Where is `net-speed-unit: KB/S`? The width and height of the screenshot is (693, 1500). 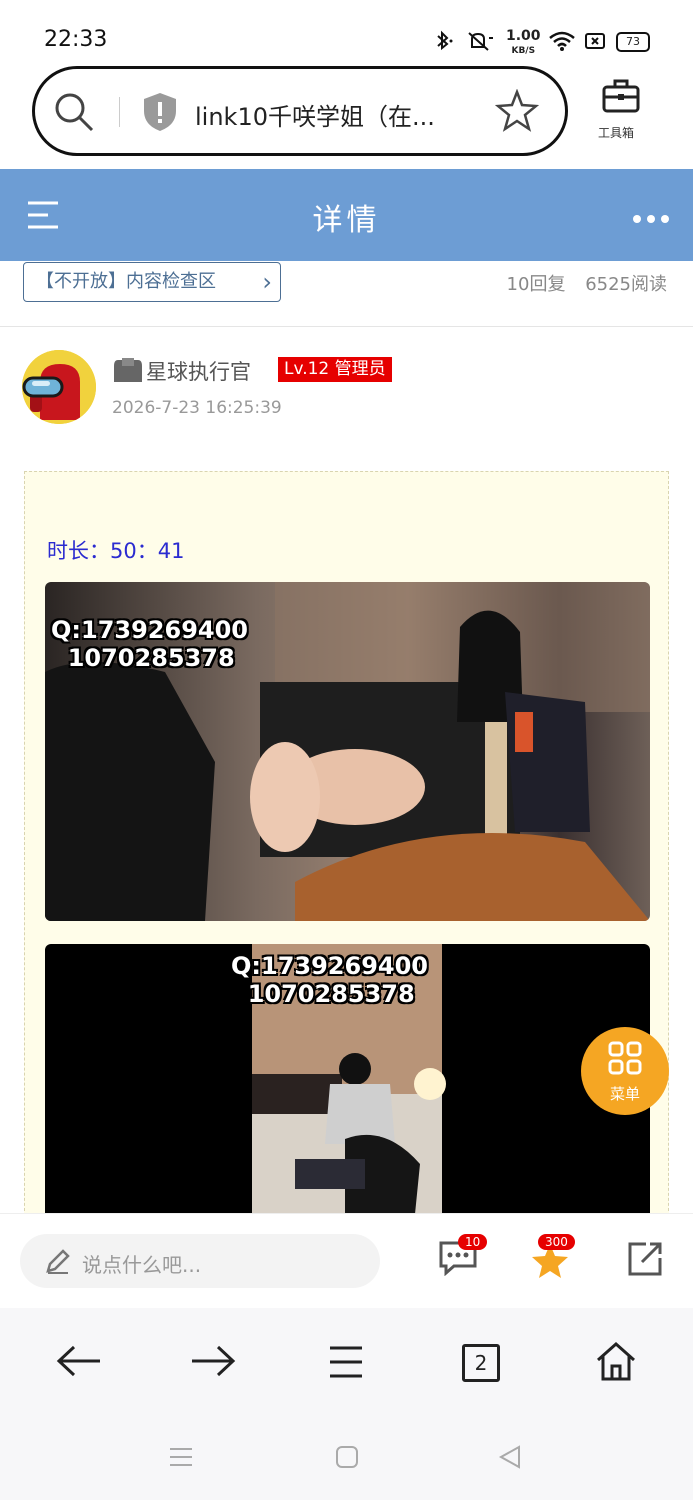
net-speed-unit: KB/S is located at coordinates (523, 51).